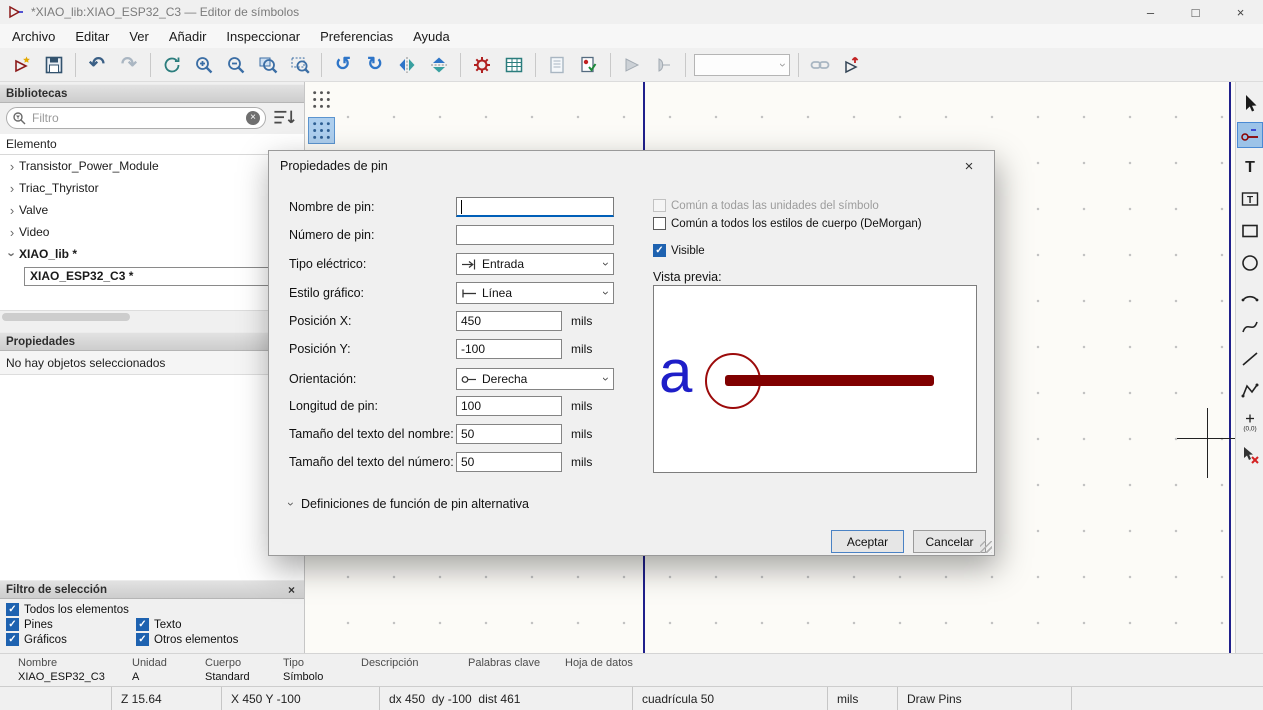  Describe the element at coordinates (1250, 295) in the screenshot. I see `arc-tool-icon` at that location.